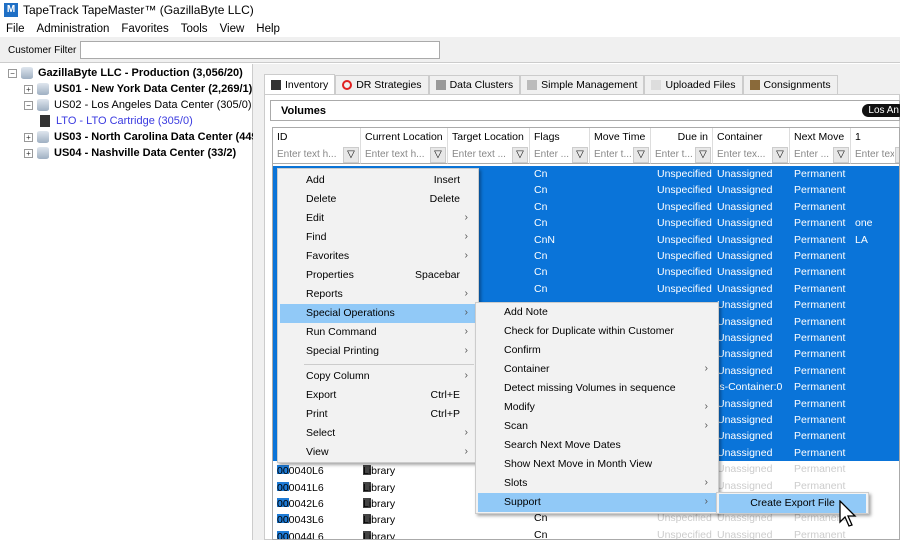 Image resolution: width=900 pixels, height=540 pixels. I want to click on menu-item-edit: Edit ›, so click(378, 218).